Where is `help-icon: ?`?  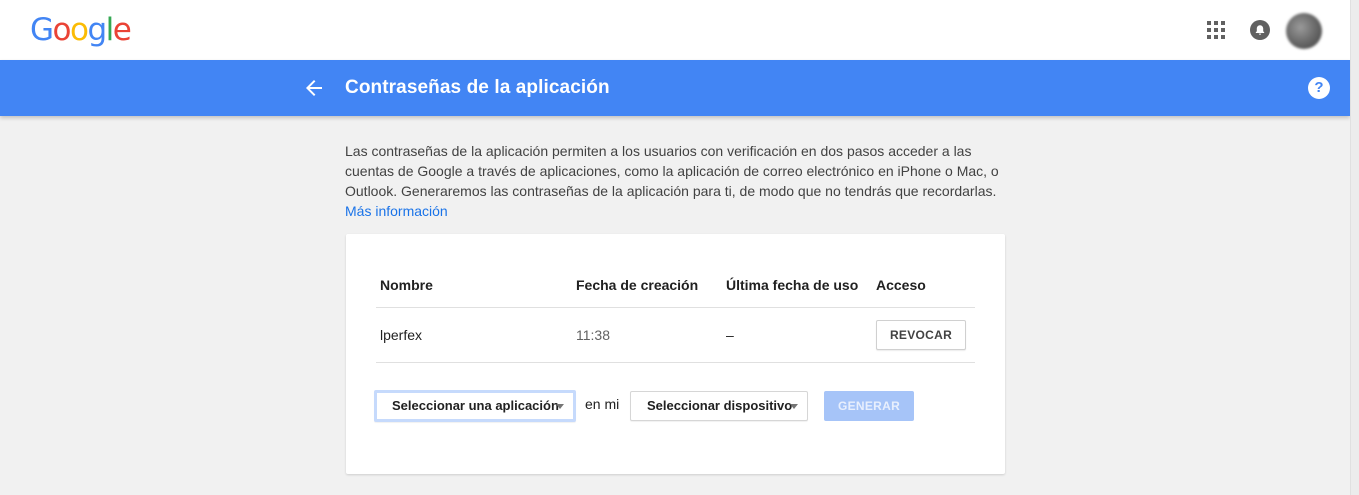 help-icon: ? is located at coordinates (1319, 88).